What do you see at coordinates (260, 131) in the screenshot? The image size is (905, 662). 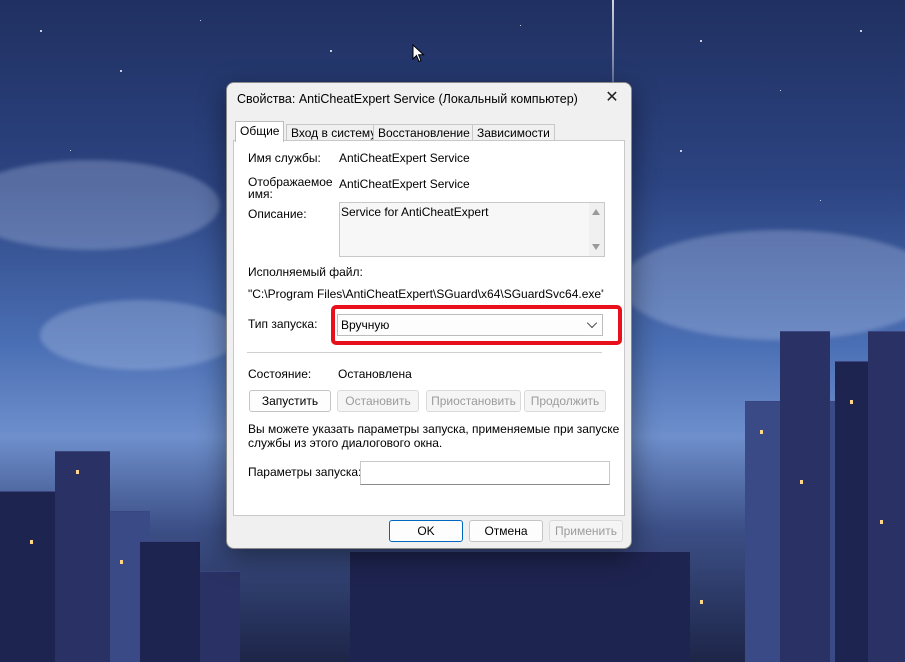 I see `tab-general: Общие` at bounding box center [260, 131].